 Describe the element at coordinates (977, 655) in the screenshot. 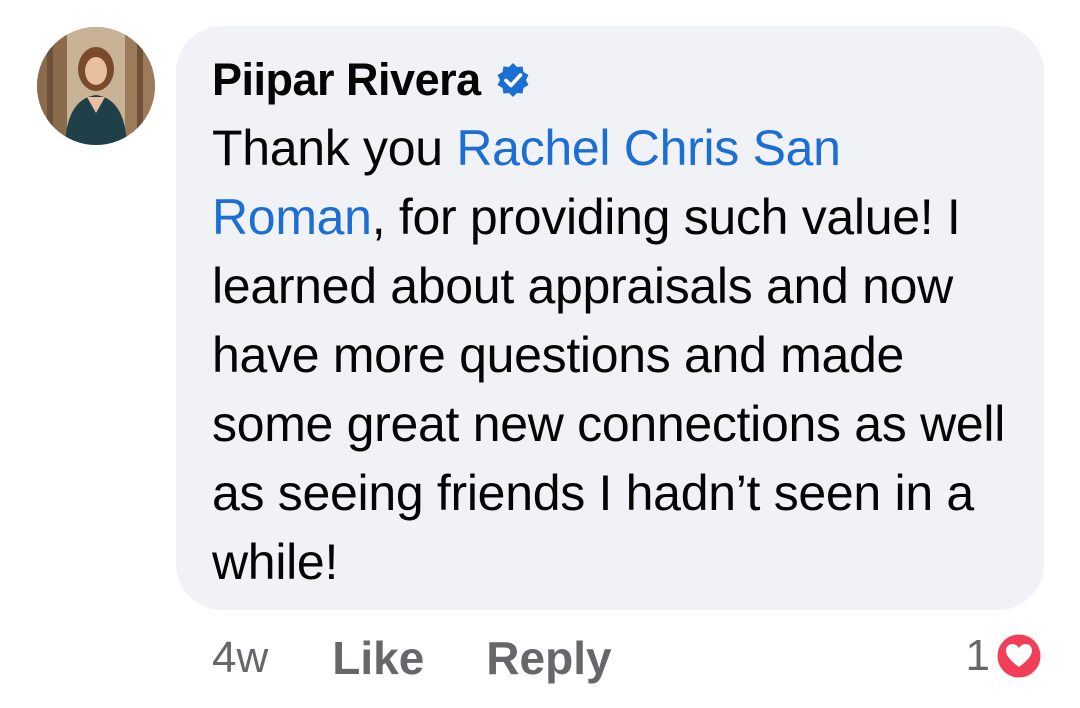

I see `reaction-count: 1` at that location.